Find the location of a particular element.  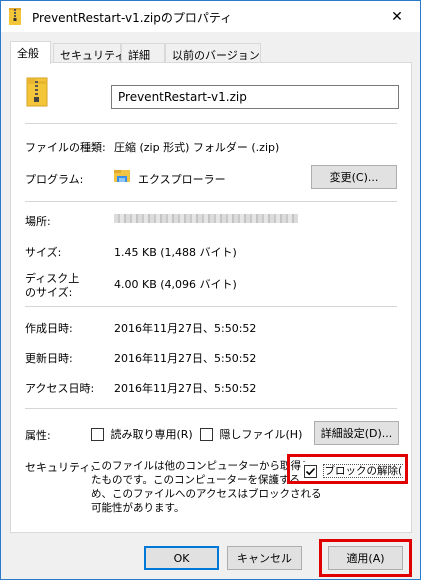

window-title: PreventRestart-v1.zipのプロパティ is located at coordinates (132, 18).